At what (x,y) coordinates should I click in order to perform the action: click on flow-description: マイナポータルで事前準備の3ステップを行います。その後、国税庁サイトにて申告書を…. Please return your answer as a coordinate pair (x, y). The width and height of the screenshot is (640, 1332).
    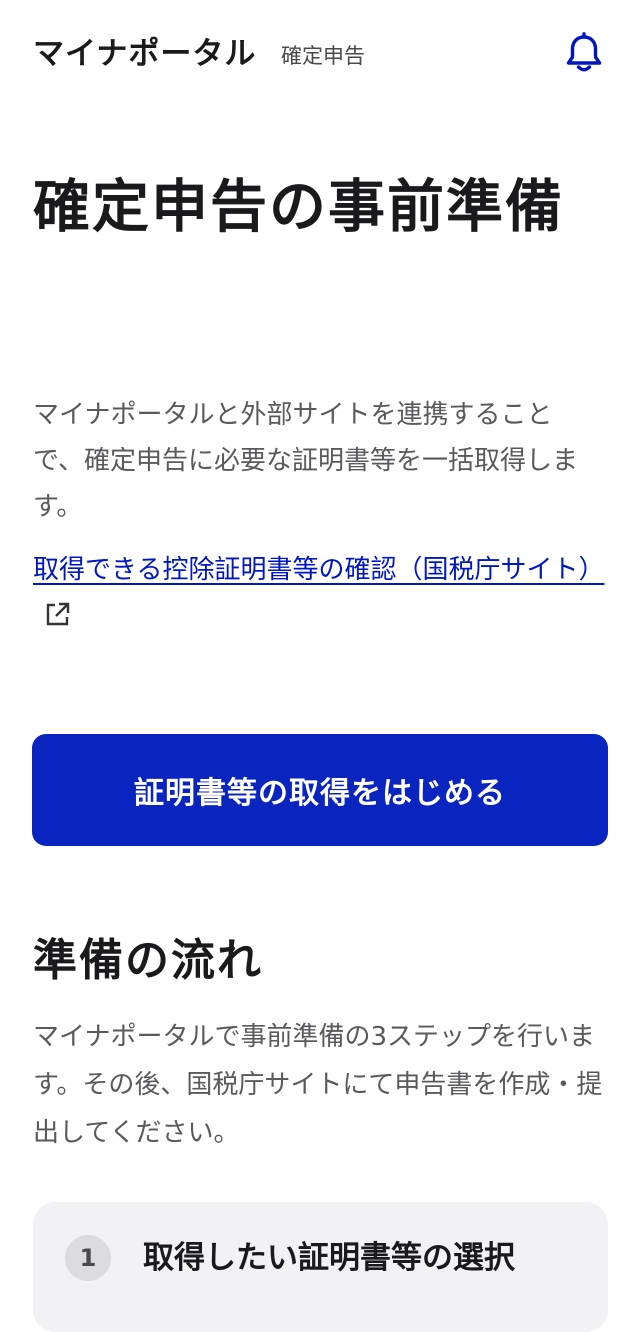
    Looking at the image, I should click on (318, 1085).